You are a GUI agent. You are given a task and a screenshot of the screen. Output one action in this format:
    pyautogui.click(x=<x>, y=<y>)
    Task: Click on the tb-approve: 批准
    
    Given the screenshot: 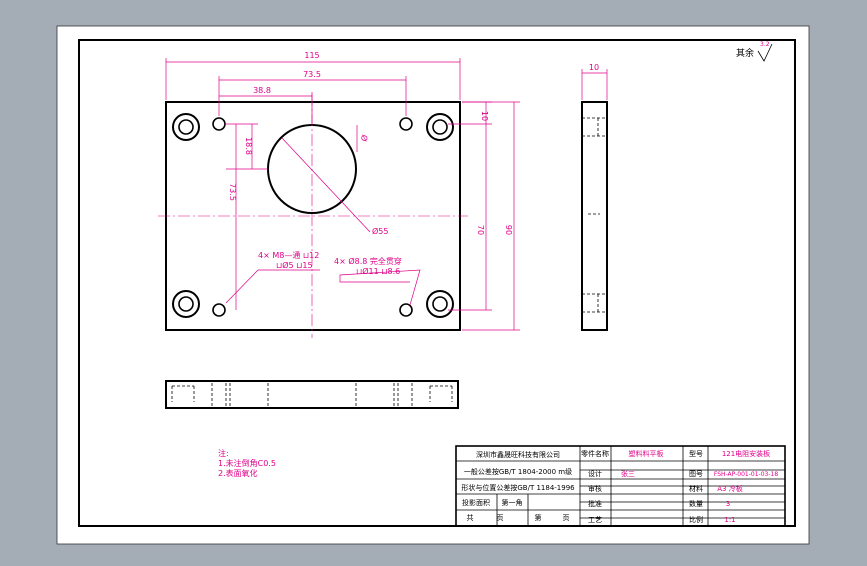 What is the action you would take?
    pyautogui.click(x=595, y=503)
    